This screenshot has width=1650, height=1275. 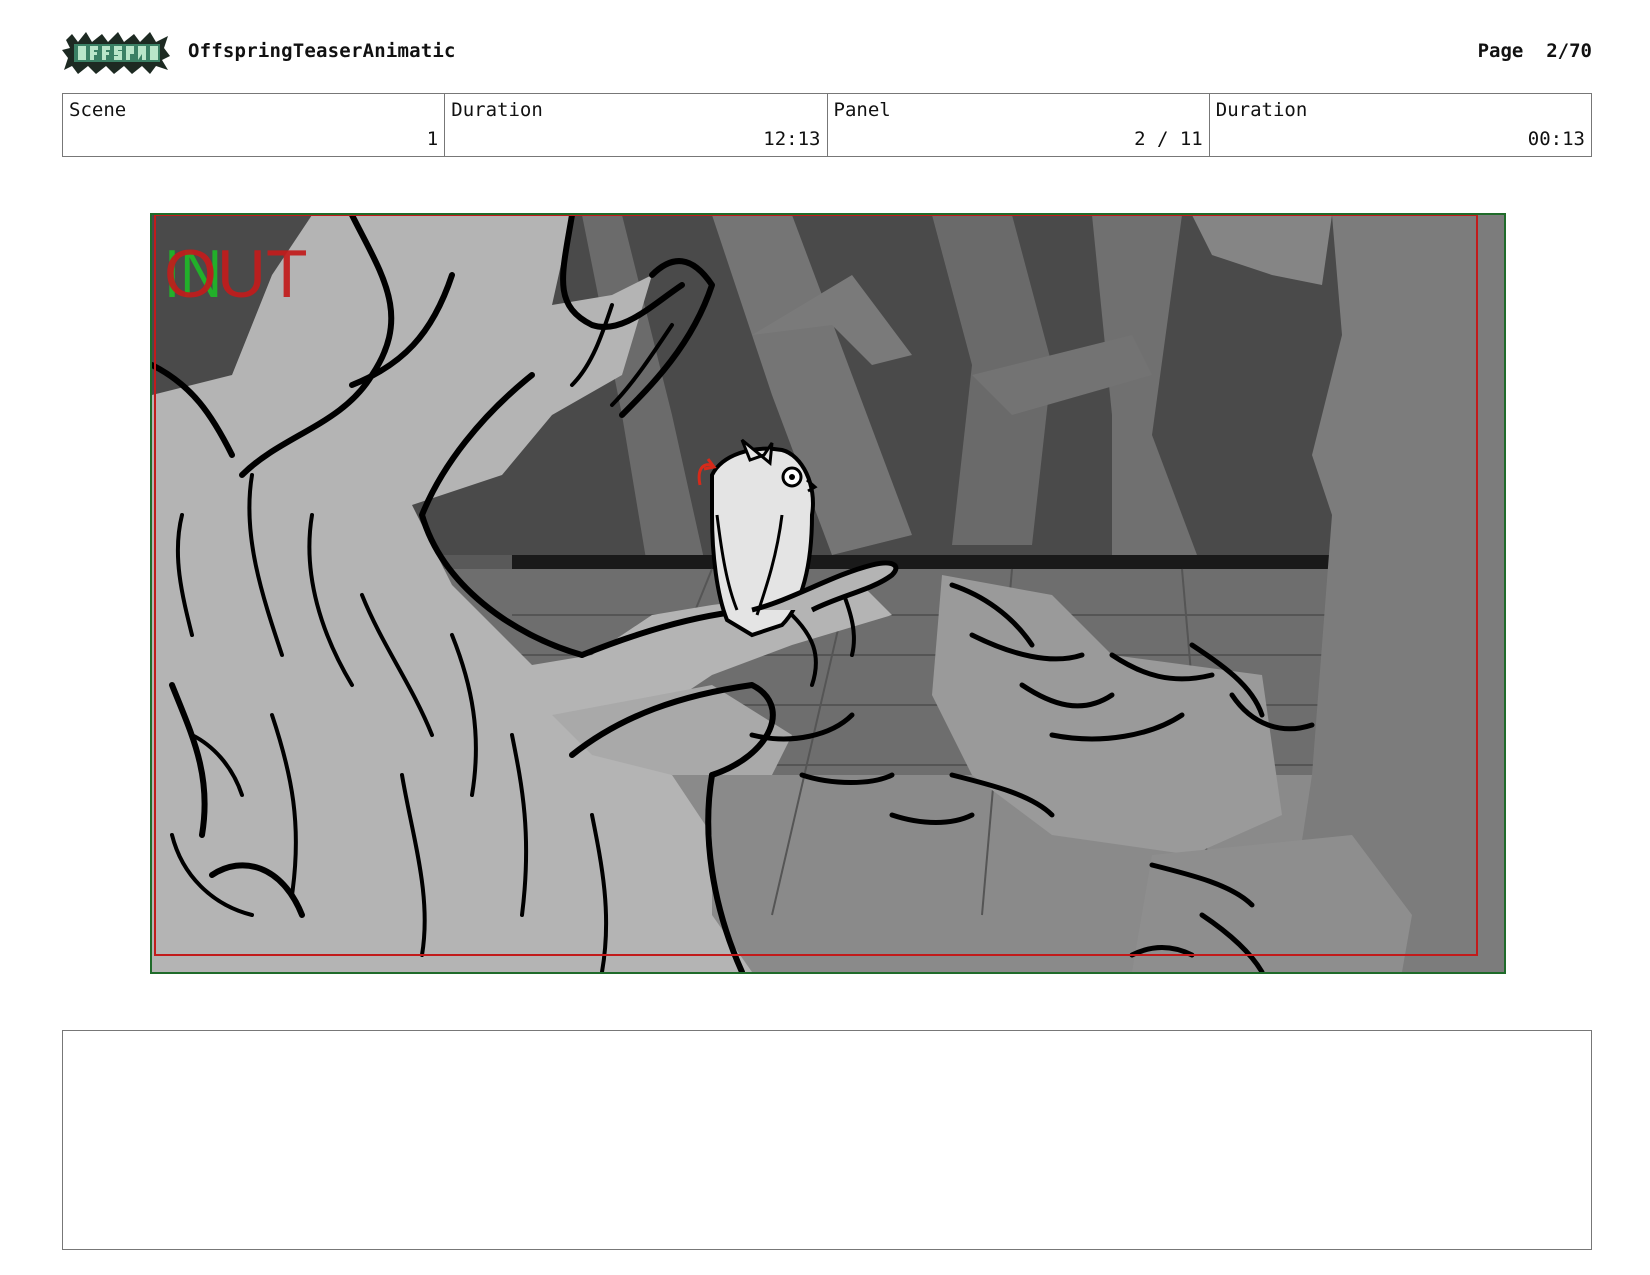 I want to click on scene-label: Scene, so click(x=98, y=110).